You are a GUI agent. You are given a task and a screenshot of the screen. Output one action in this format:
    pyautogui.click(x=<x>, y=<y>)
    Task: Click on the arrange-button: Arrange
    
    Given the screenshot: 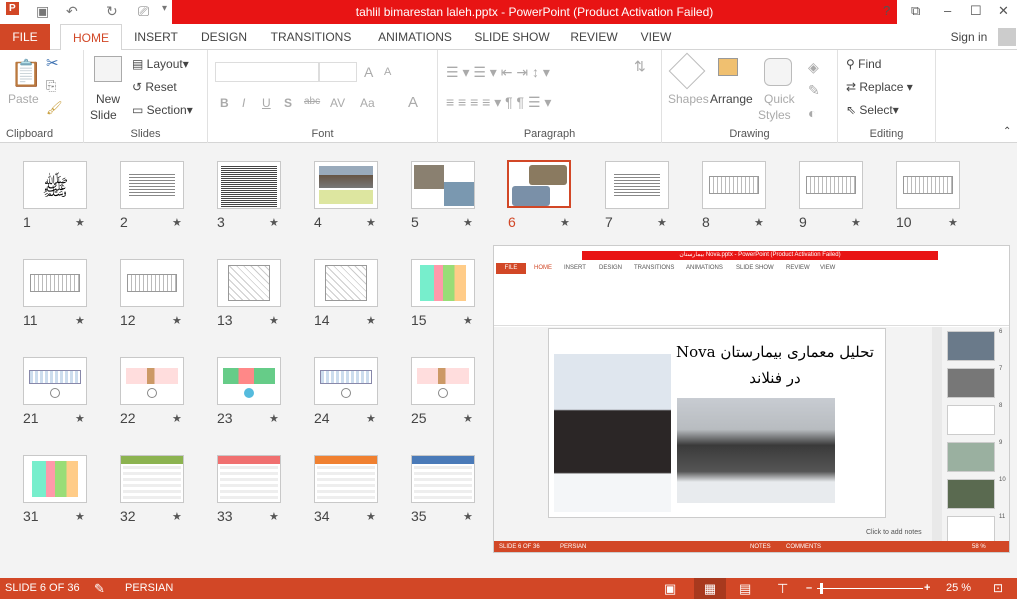 What is the action you would take?
    pyautogui.click(x=731, y=99)
    